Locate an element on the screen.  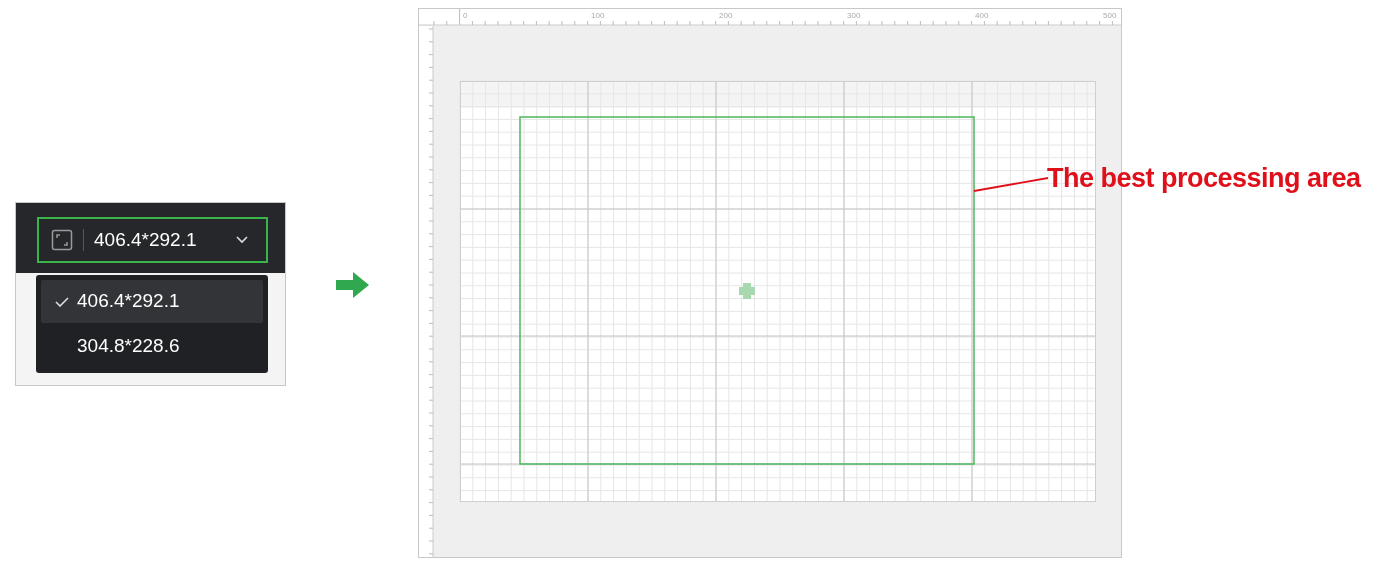
ruler-label: 300 is located at coordinates (854, 15).